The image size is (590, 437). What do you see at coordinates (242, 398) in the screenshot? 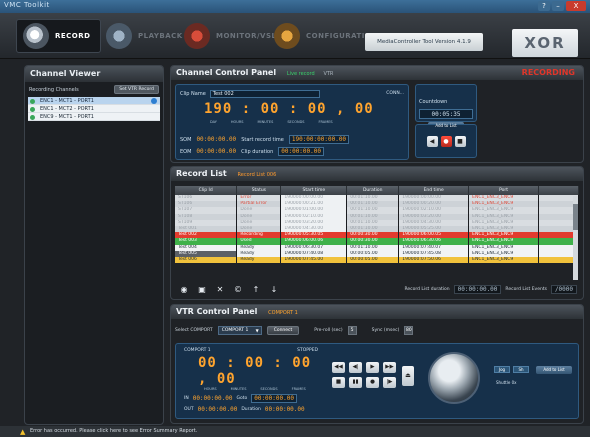
I see `goto-label: Goto` at bounding box center [242, 398].